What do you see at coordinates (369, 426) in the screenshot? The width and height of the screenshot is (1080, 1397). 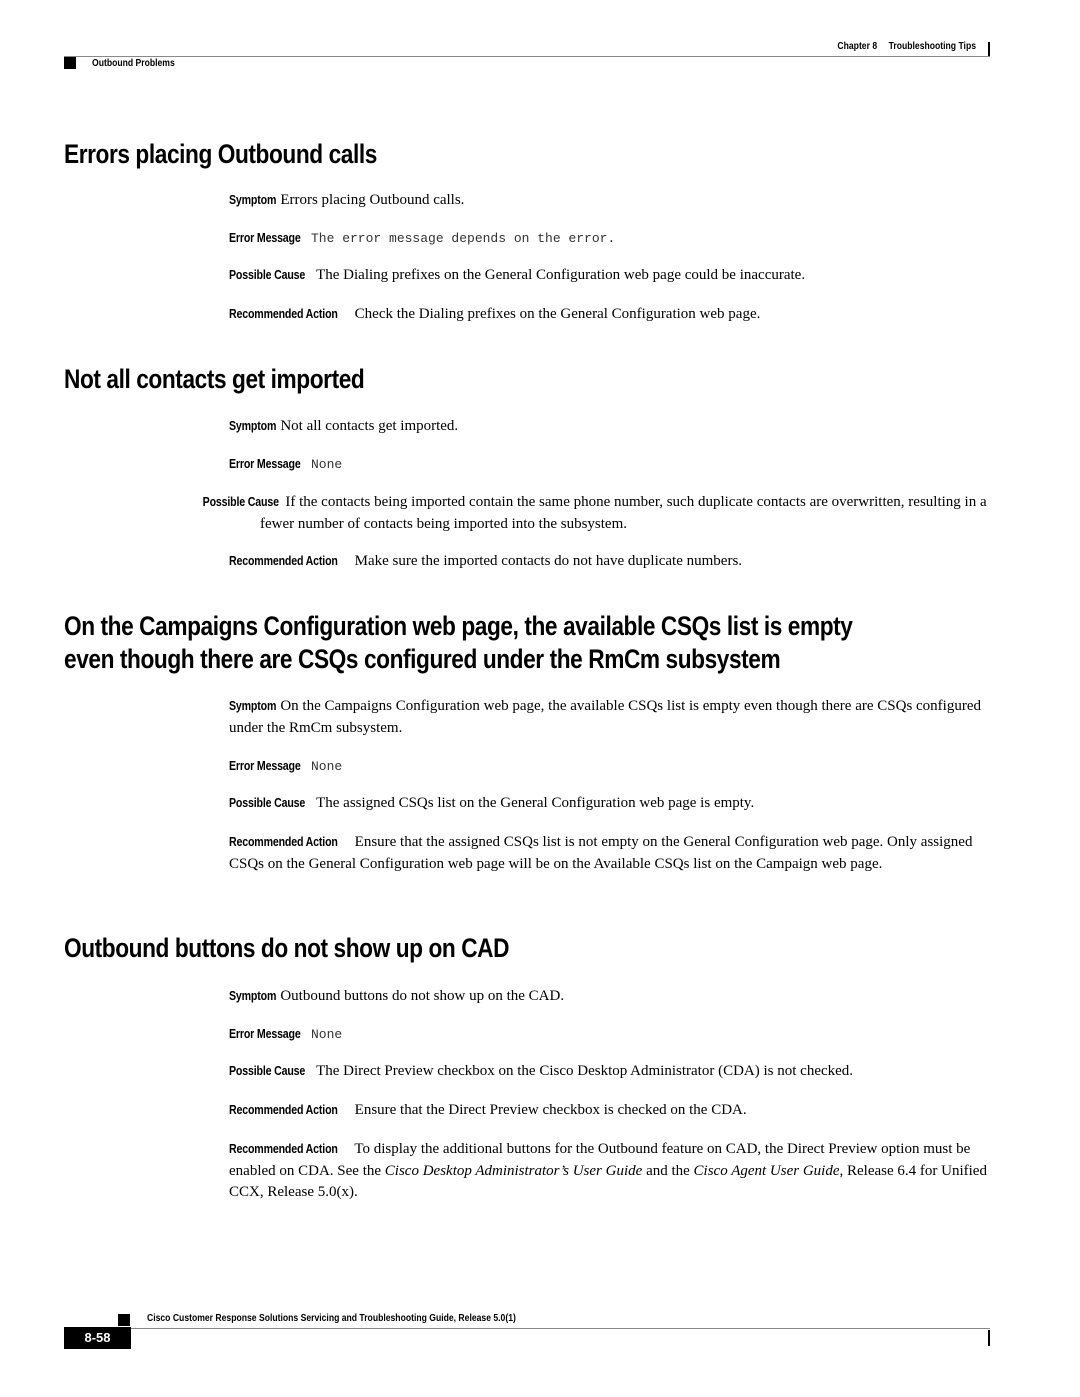 I see `entry-text: Not all contacts get imported.` at bounding box center [369, 426].